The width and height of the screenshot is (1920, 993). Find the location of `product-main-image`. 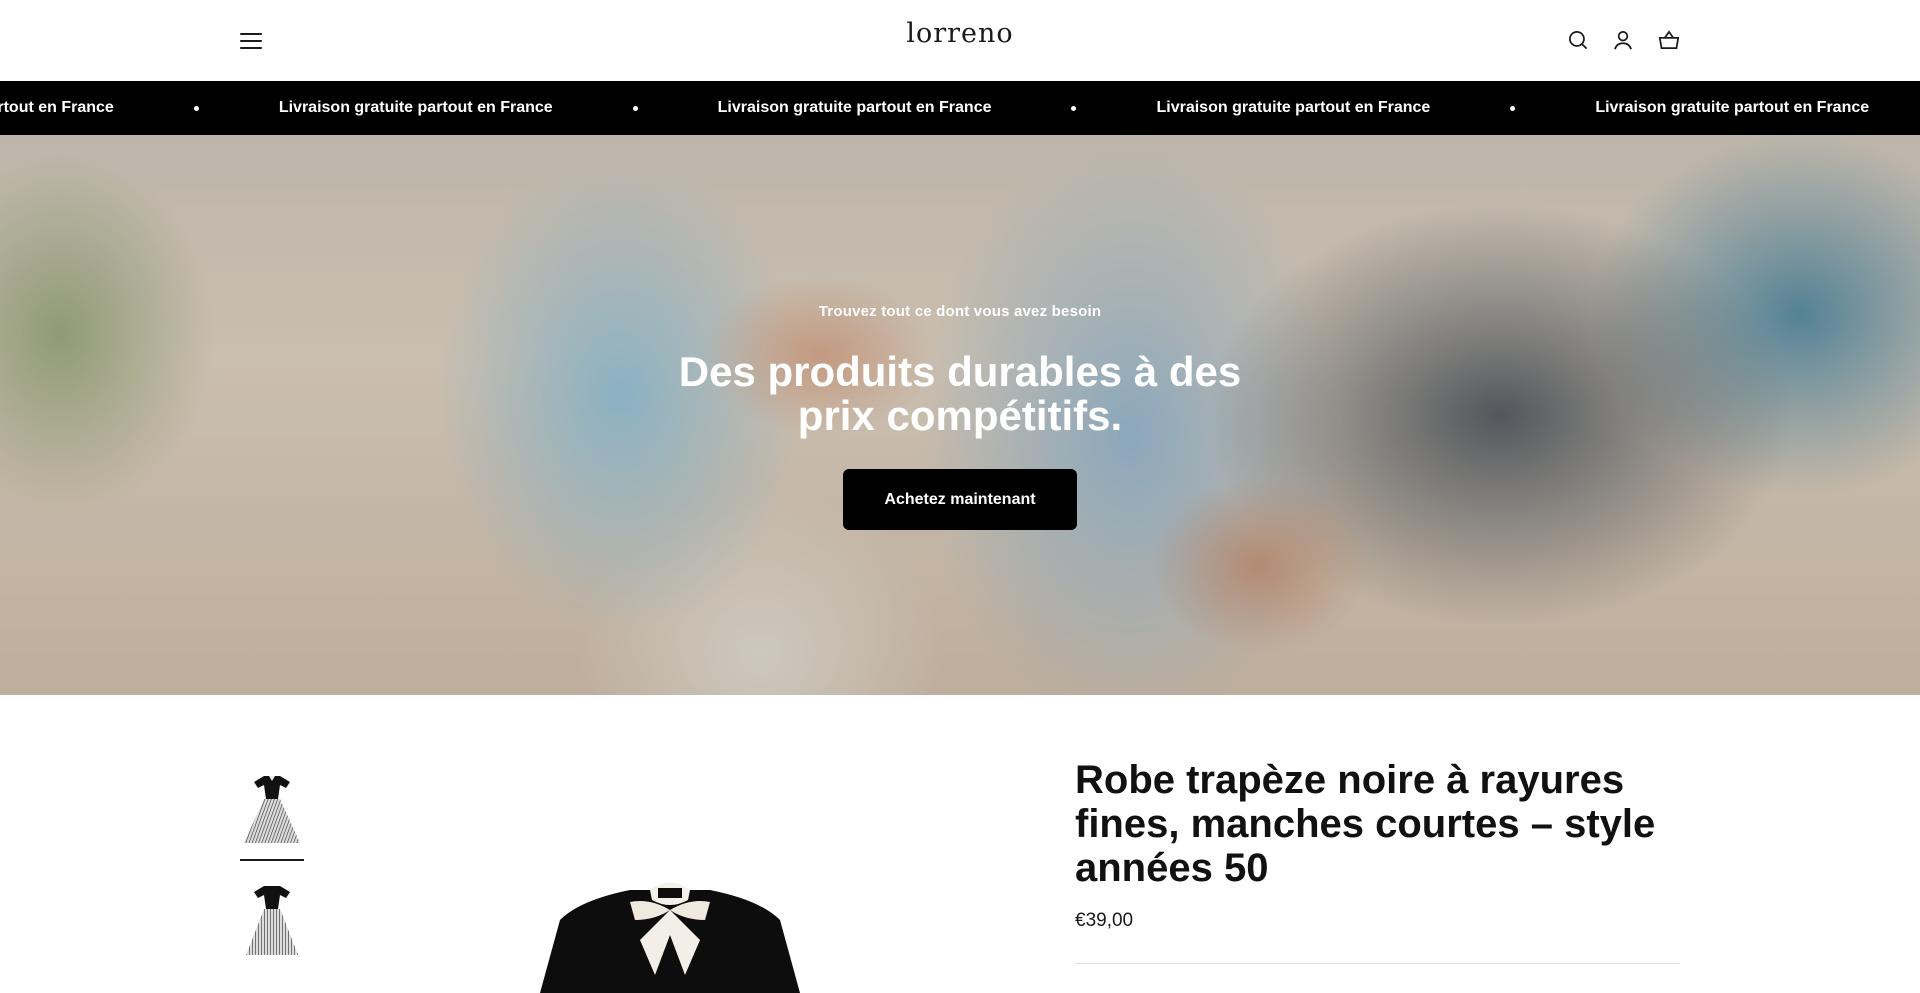

product-main-image is located at coordinates (670, 936).